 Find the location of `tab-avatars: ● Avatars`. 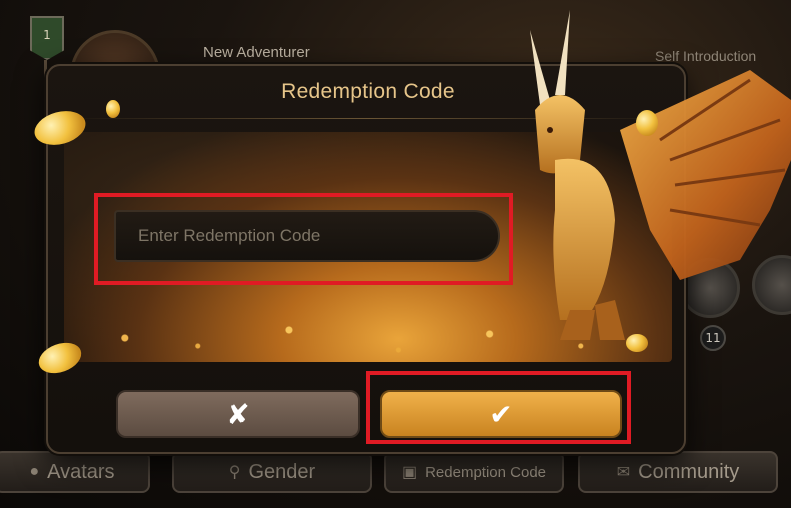

tab-avatars: ● Avatars is located at coordinates (75, 472).